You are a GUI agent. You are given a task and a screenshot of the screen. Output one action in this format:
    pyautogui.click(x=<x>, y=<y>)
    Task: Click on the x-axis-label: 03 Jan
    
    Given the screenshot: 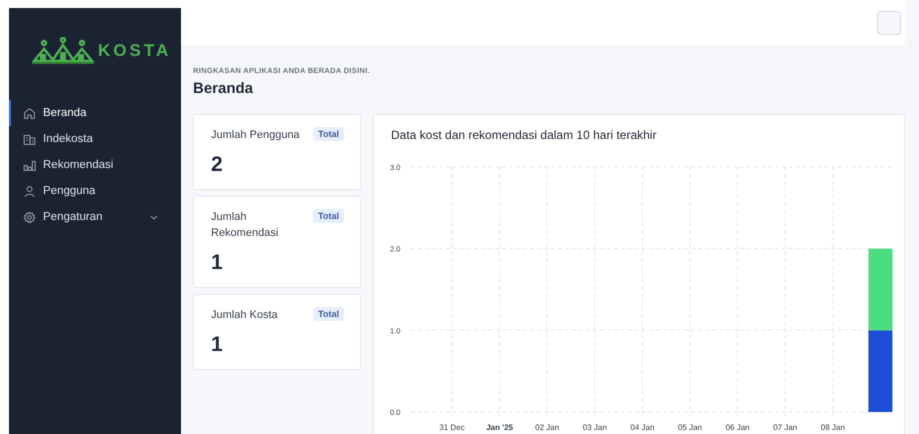 What is the action you would take?
    pyautogui.click(x=594, y=427)
    